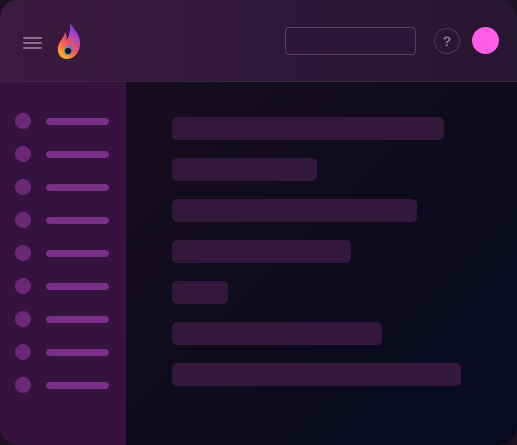 This screenshot has width=517, height=445. Describe the element at coordinates (69, 41) in the screenshot. I see `flame-logo-icon` at that location.